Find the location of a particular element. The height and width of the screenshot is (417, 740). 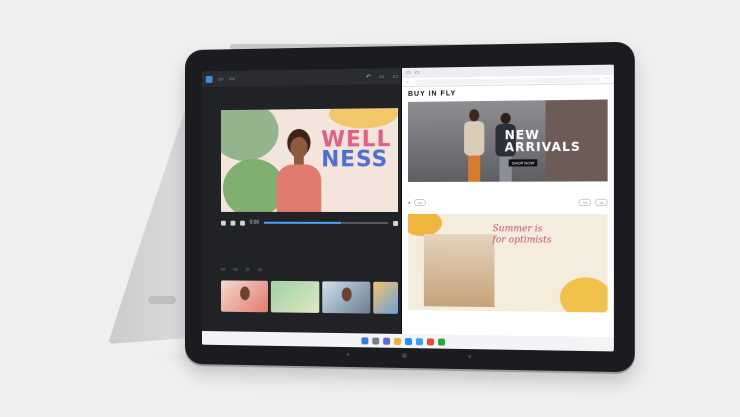

url-field is located at coordinates (507, 80).